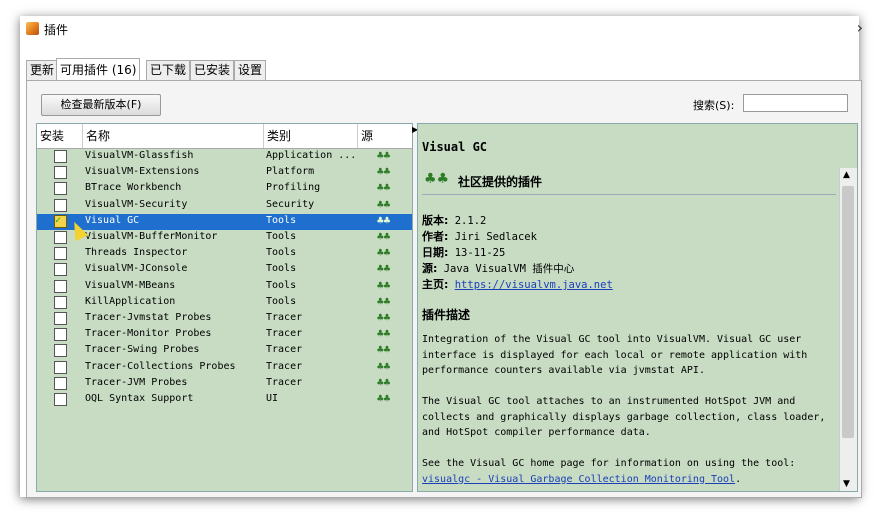  Describe the element at coordinates (224, 287) in the screenshot. I see `table-row: VisualVM-MBeans Tools ♣♣` at that location.